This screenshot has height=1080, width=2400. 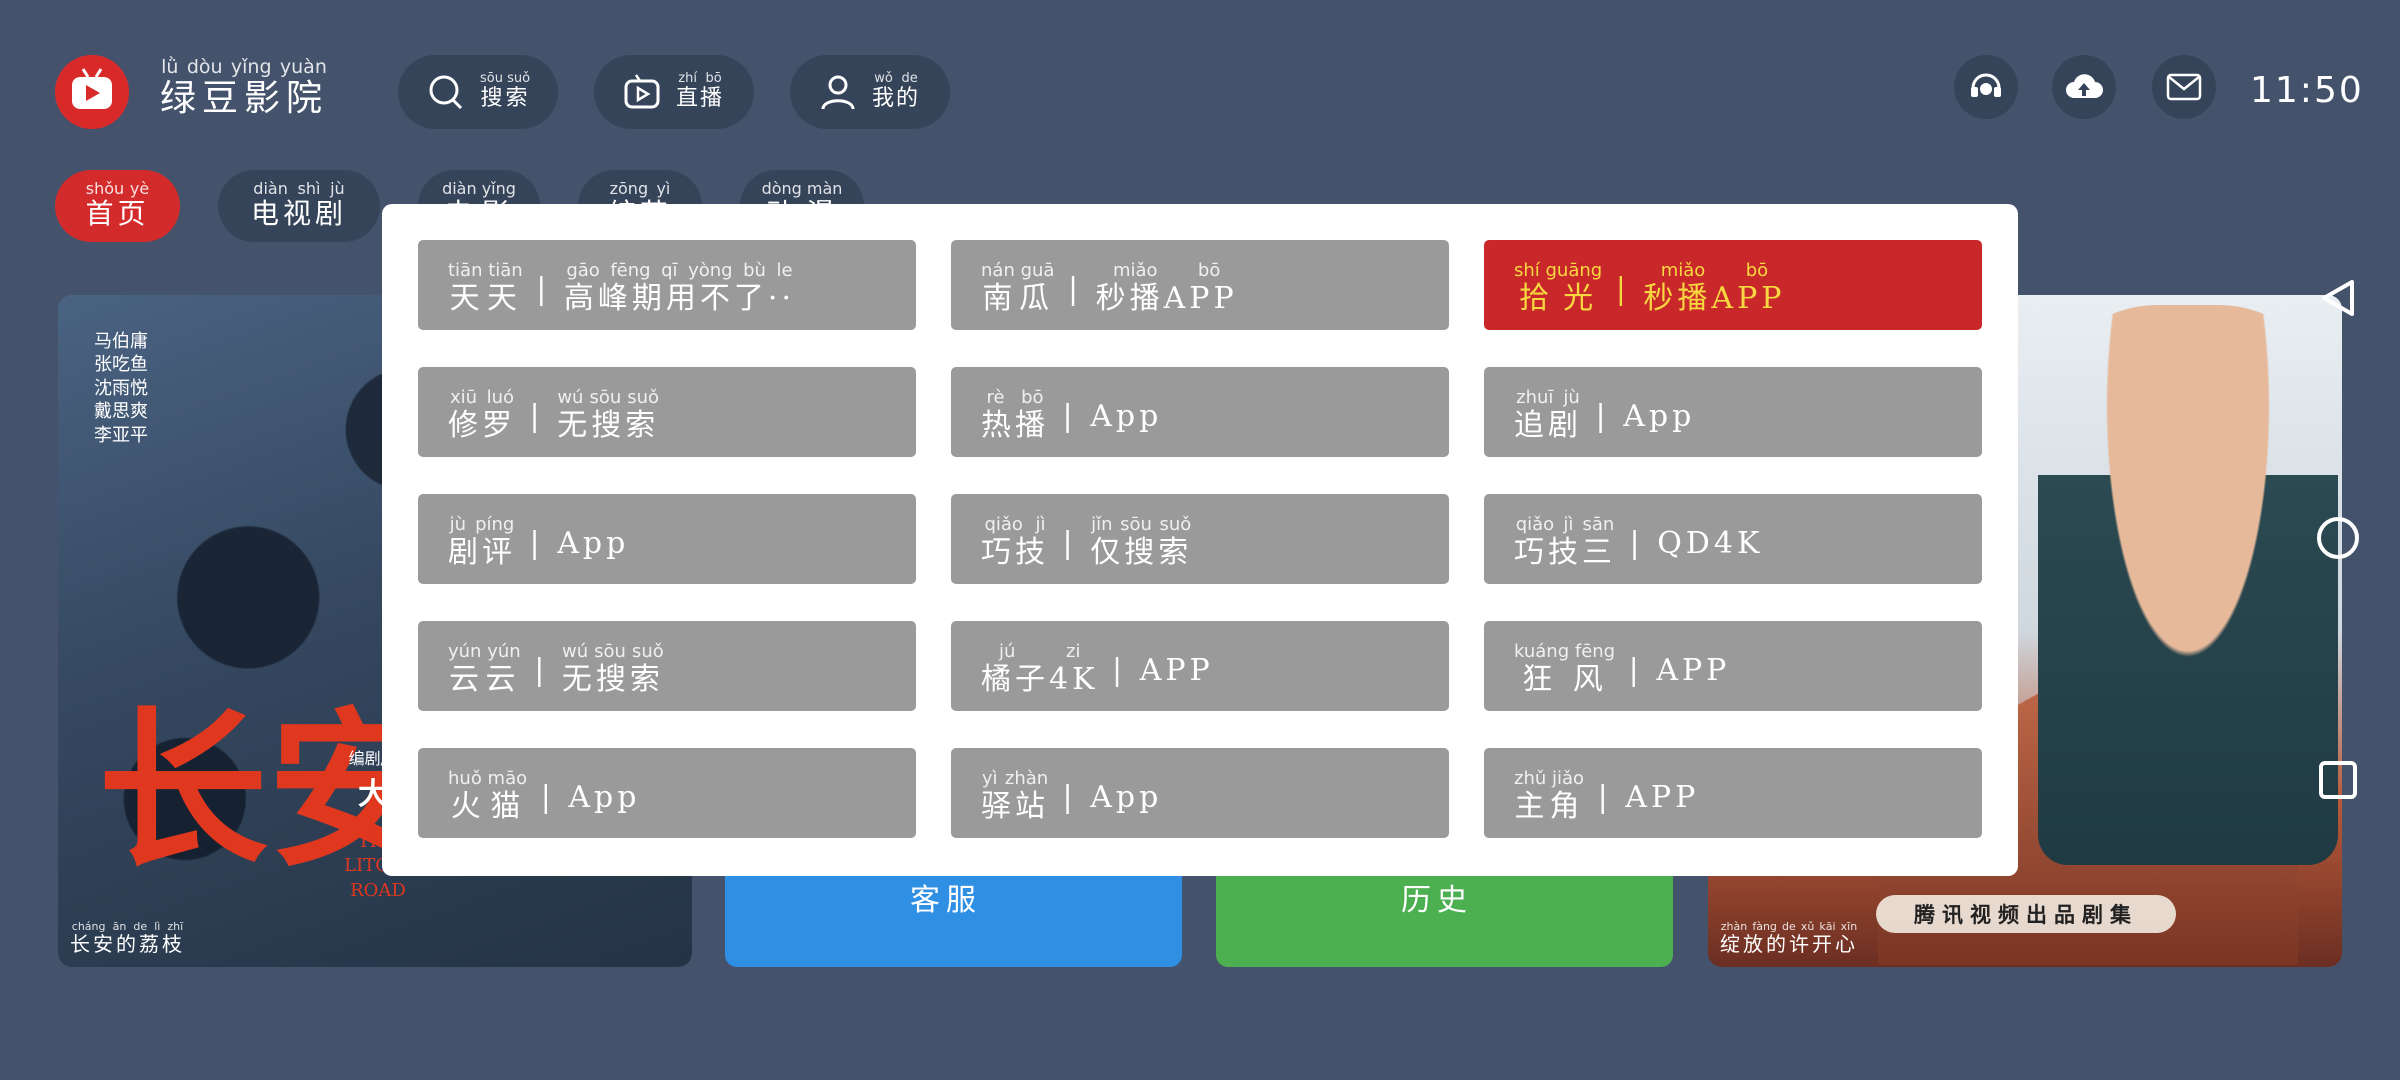 What do you see at coordinates (667, 539) in the screenshot?
I see `source-item-juping: 剧评jù píng | App` at bounding box center [667, 539].